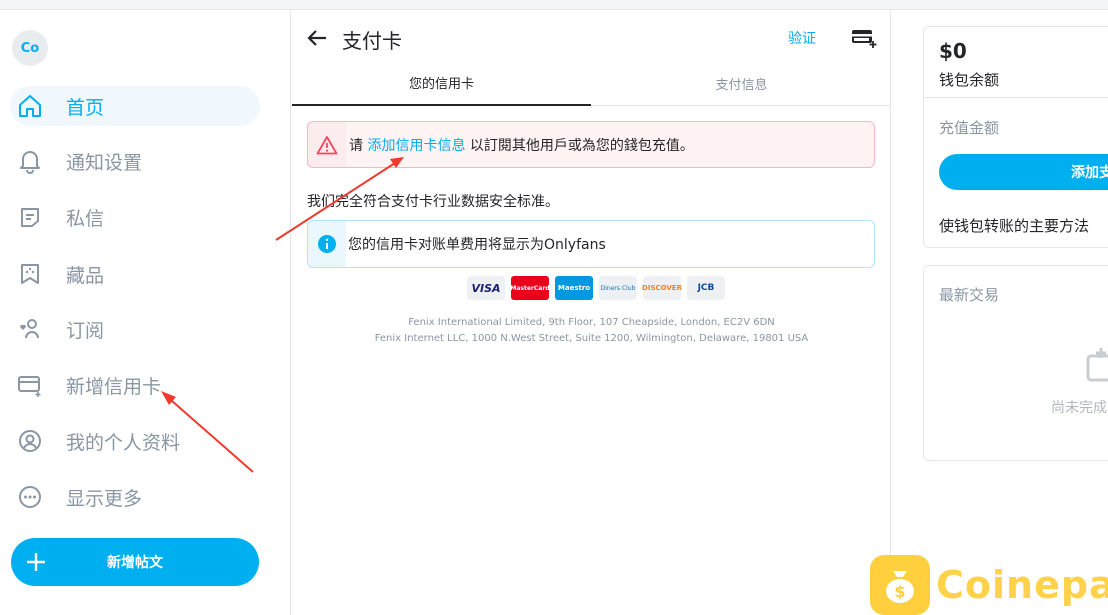 The width and height of the screenshot is (1108, 615). I want to click on bookmark-icon, so click(30, 274).